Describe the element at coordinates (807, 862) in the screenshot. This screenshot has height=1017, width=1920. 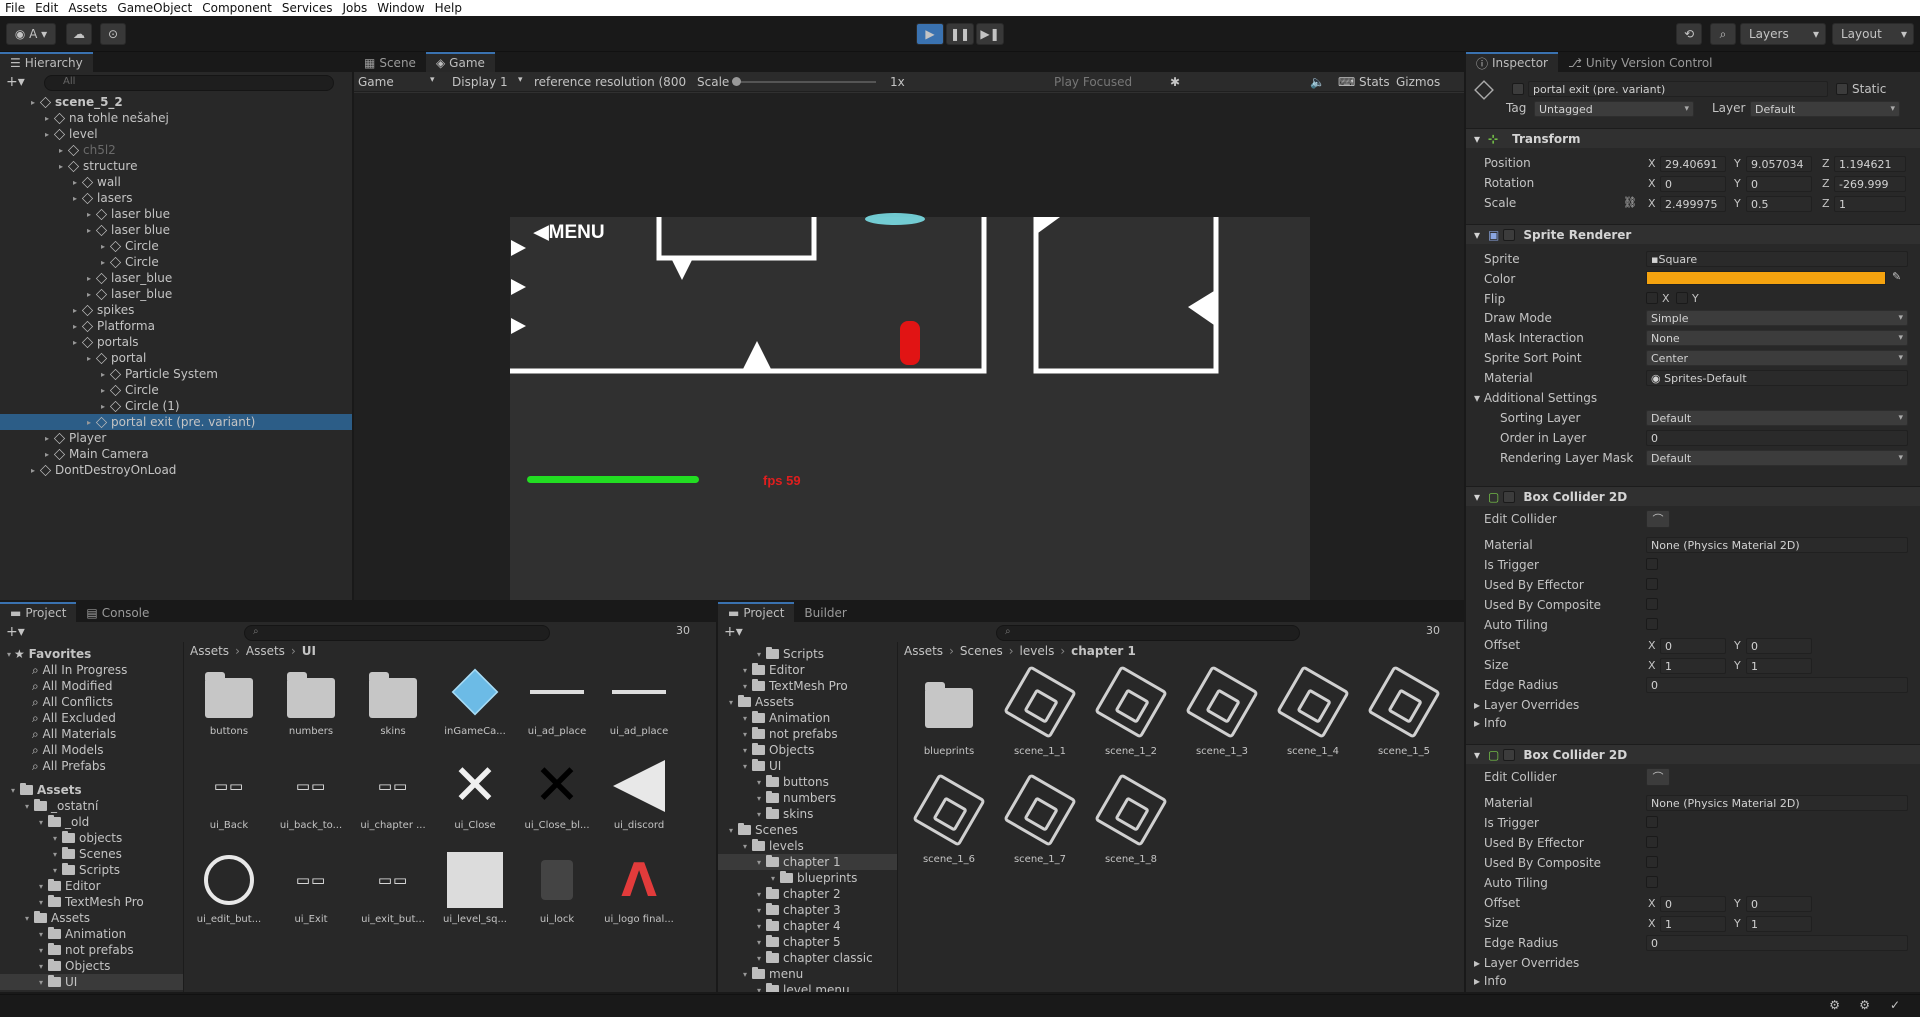
I see `tree-item: ▾ chapter 1` at that location.